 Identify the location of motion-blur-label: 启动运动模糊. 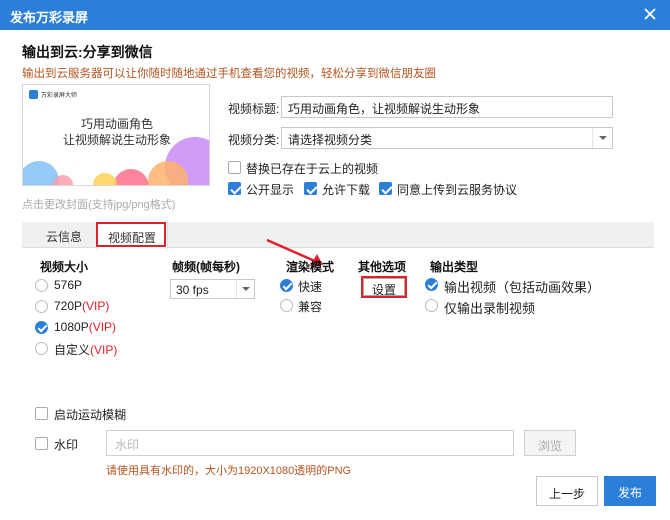
(90, 415).